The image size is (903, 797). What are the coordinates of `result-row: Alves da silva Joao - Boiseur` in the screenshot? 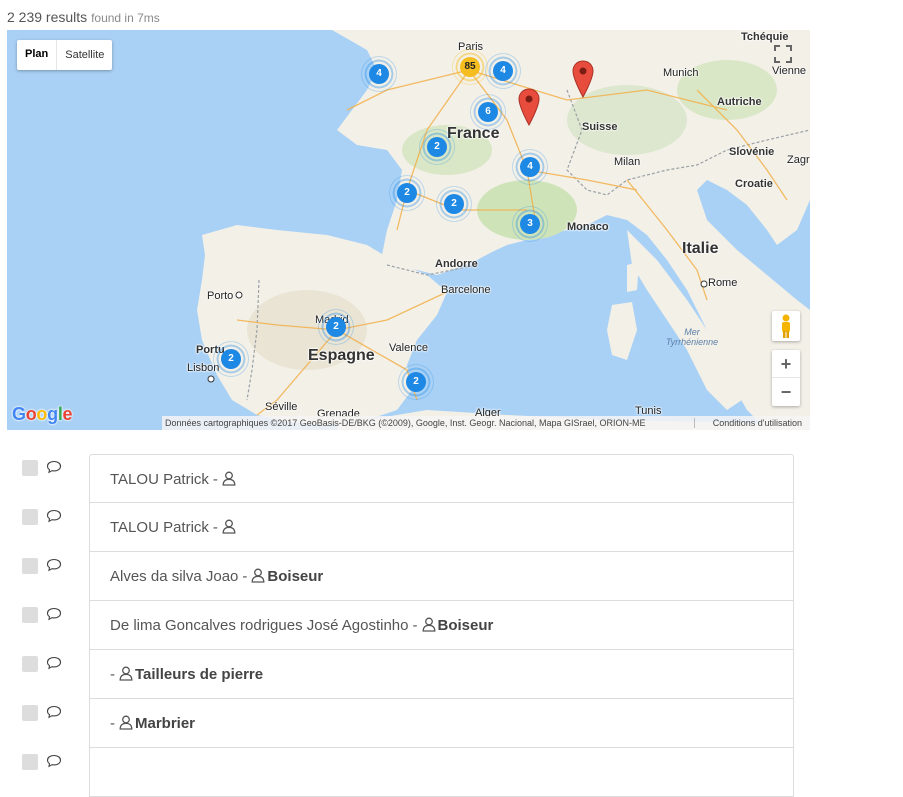 It's located at (451, 576).